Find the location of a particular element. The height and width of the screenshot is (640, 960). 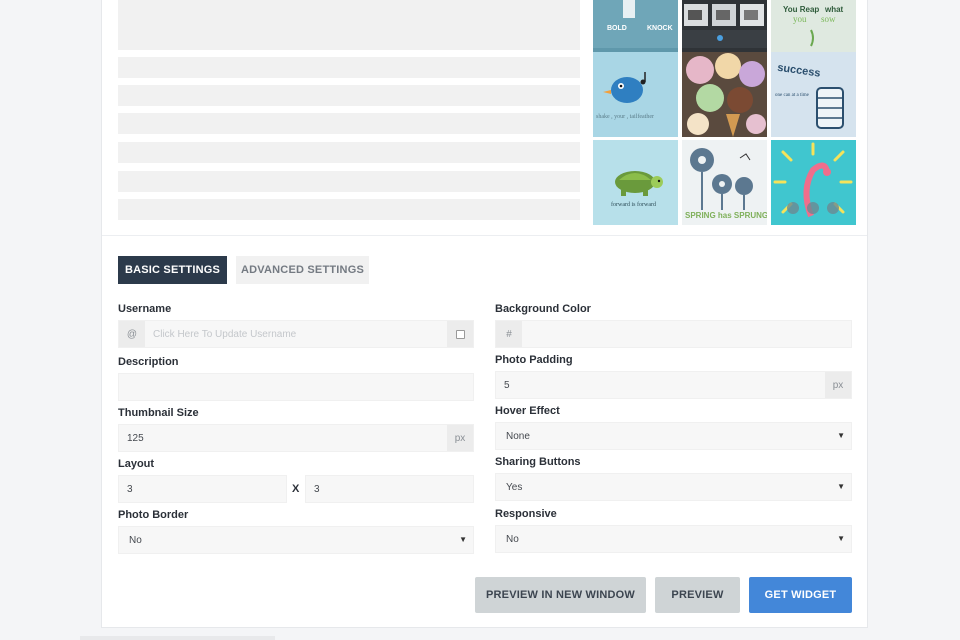

hover-effect-select: None ▼ is located at coordinates (673, 436).